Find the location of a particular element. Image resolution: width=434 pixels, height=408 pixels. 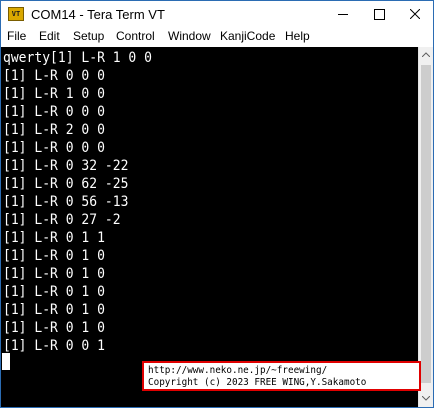

terminal-line: [1] L-R 0 56 -13 is located at coordinates (66, 202).